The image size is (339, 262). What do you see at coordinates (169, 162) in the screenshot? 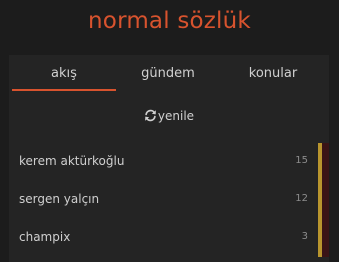
I see `topic-item: kerem aktürkoğlu 15` at bounding box center [169, 162].